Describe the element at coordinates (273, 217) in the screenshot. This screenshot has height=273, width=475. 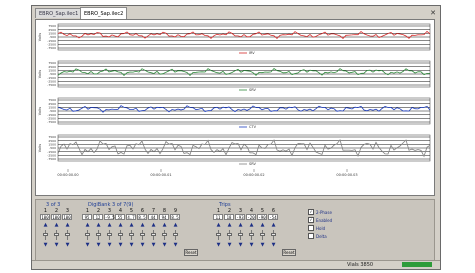
I see `channel-value-field: -54` at that location.